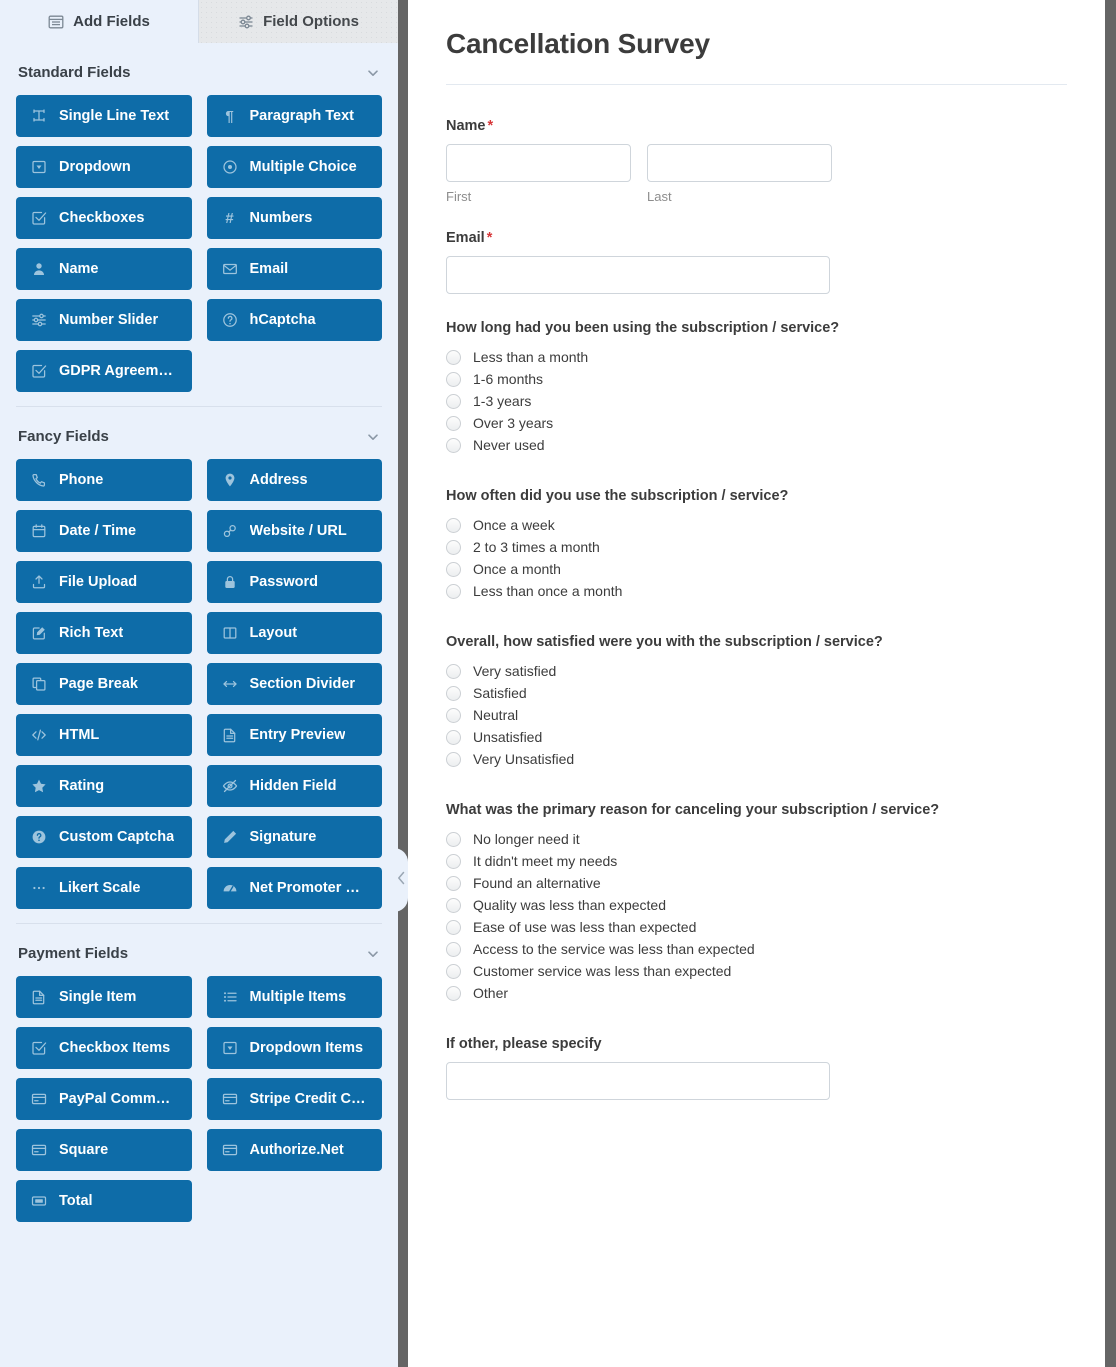  I want to click on last-name-input, so click(739, 163).